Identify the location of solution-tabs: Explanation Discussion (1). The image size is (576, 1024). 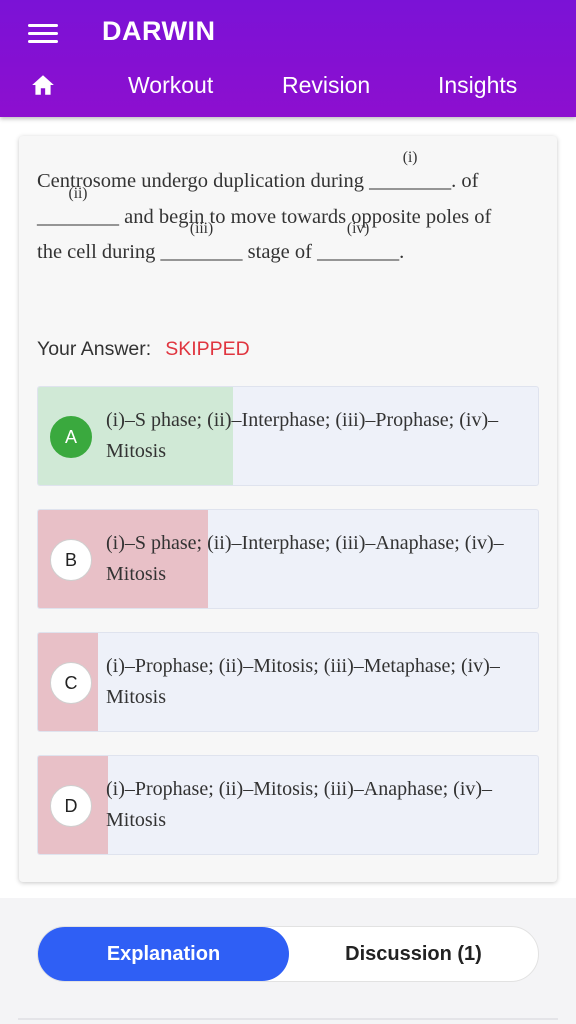
(288, 954).